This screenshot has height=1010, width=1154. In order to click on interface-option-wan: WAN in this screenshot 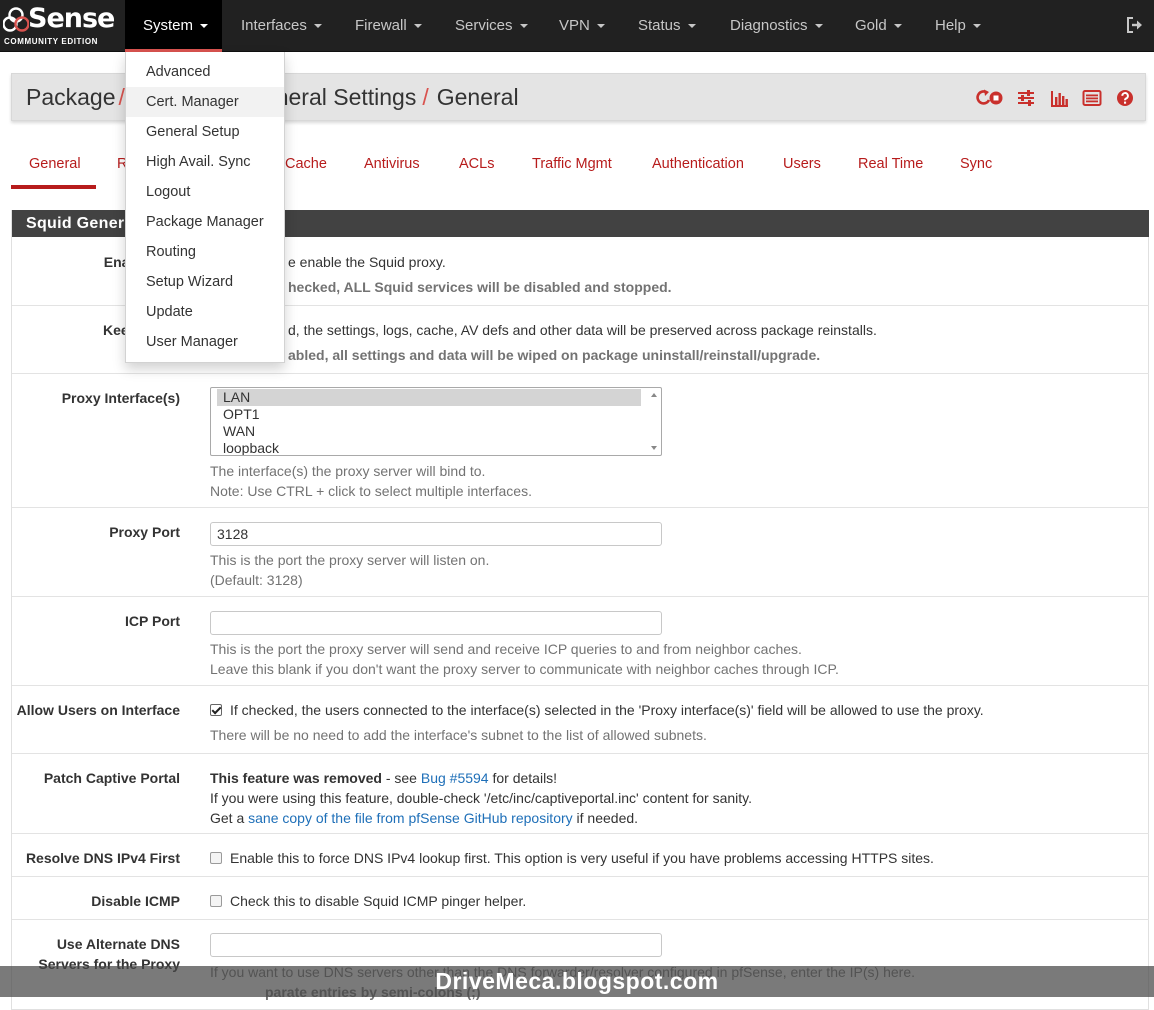, I will do `click(429, 431)`.